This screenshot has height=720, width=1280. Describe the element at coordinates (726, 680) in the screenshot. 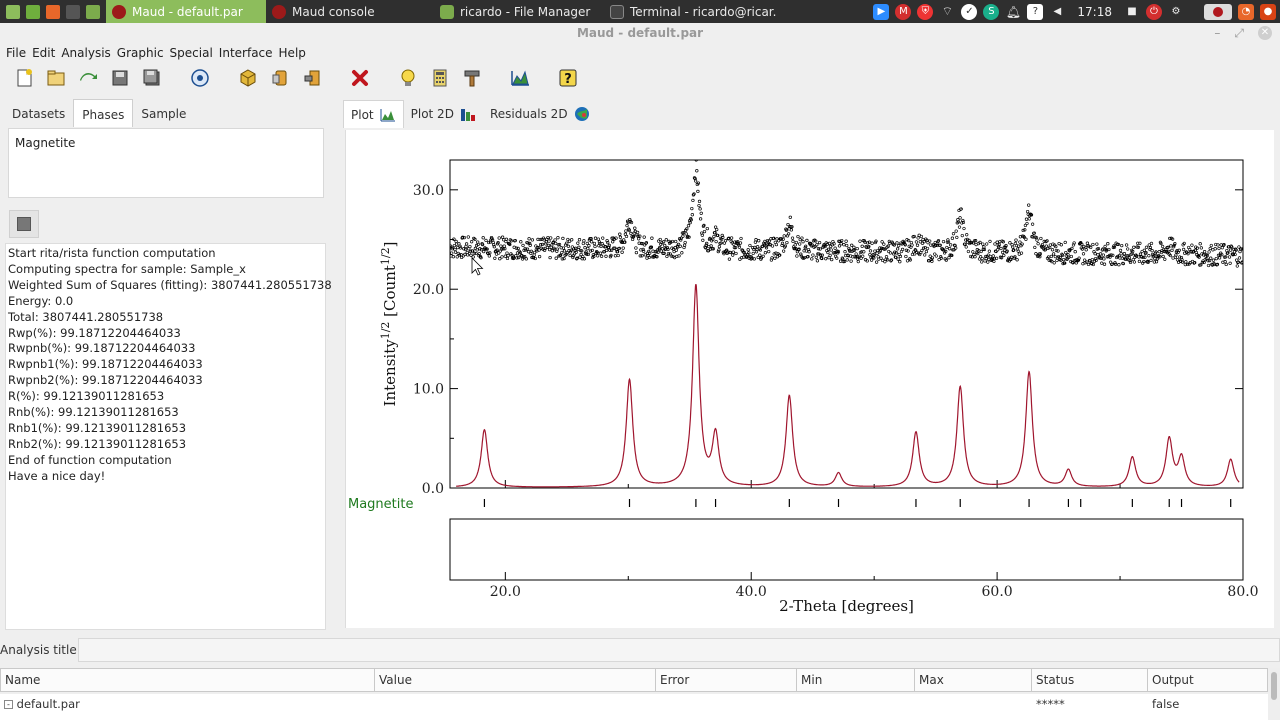

I see `column-error: Error` at that location.